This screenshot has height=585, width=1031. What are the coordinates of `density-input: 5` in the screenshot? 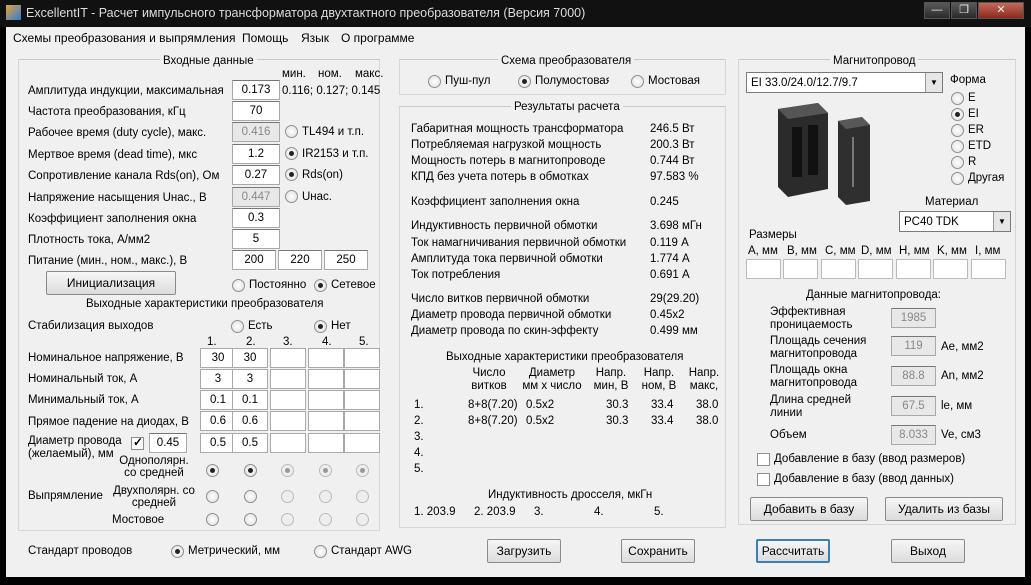 It's located at (256, 239).